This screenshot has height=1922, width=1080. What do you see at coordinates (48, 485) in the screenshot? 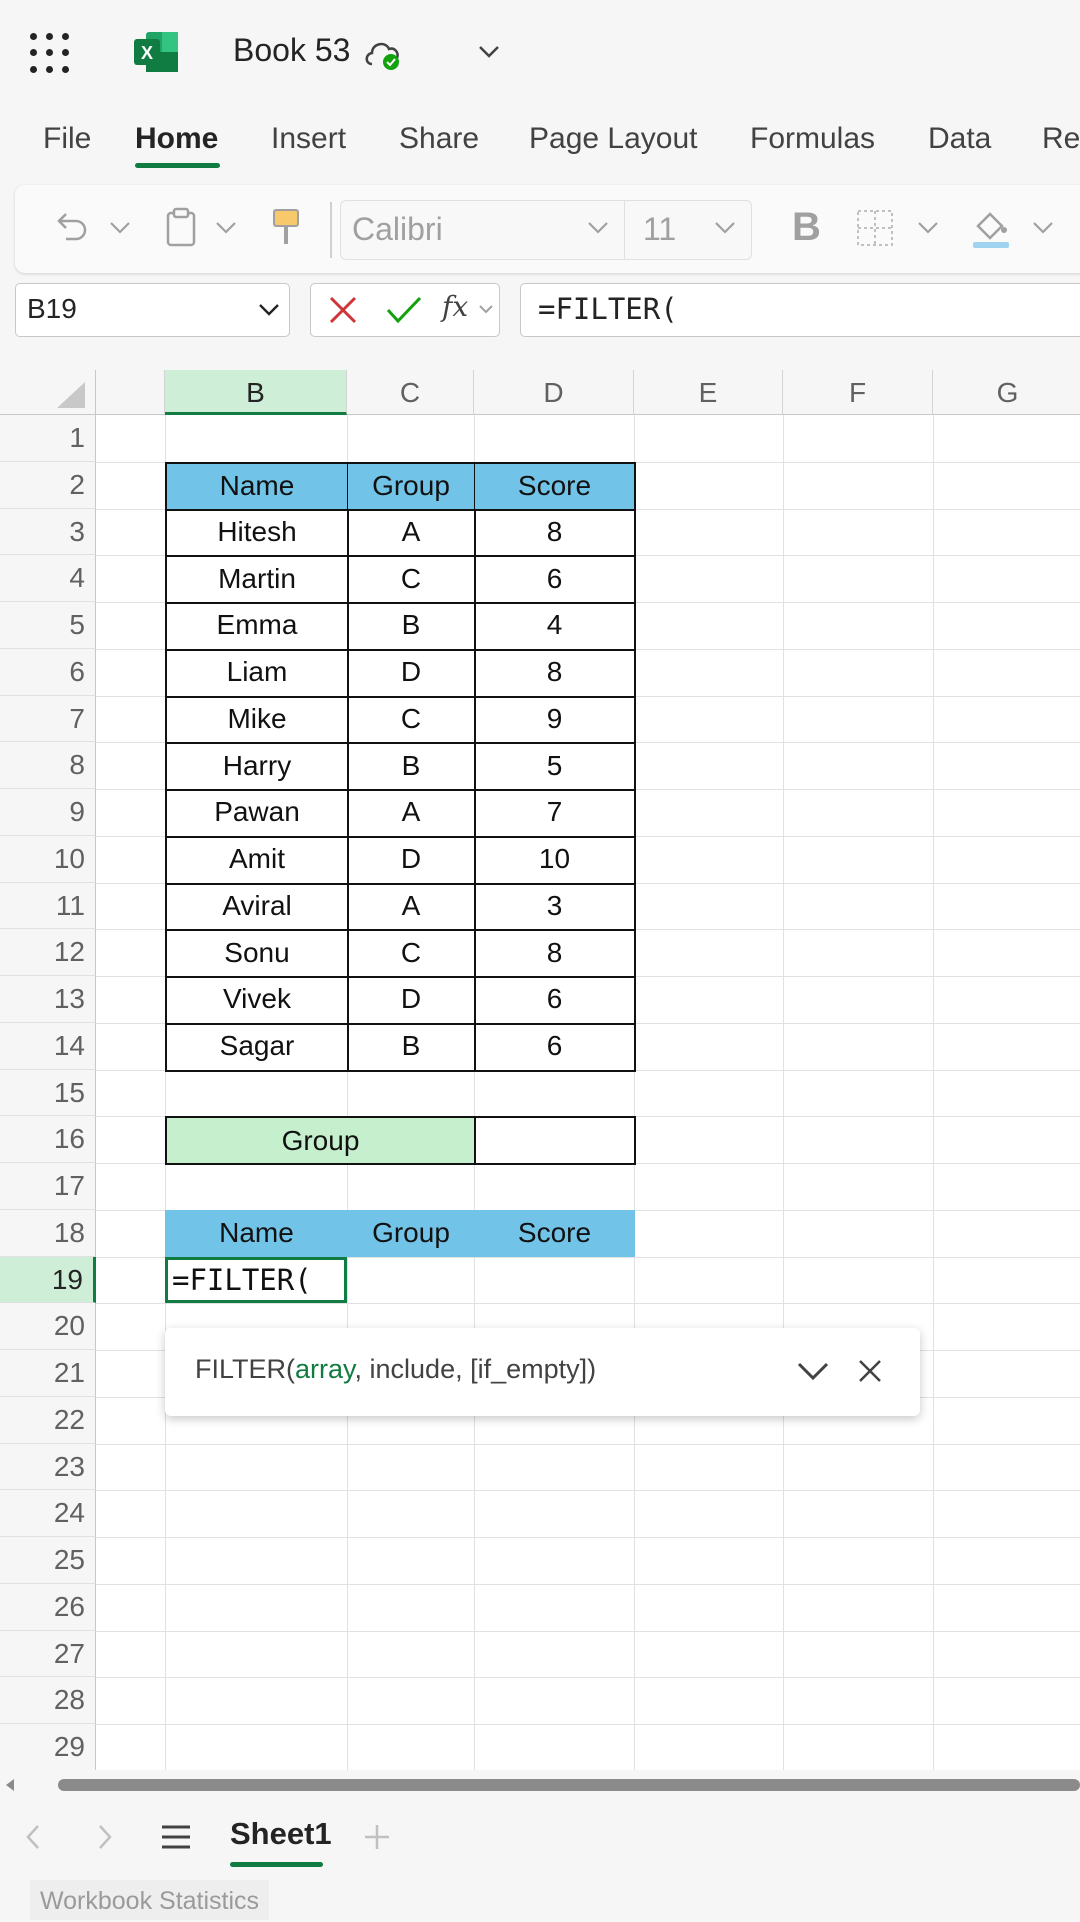
I see `row-header-2: 2` at bounding box center [48, 485].